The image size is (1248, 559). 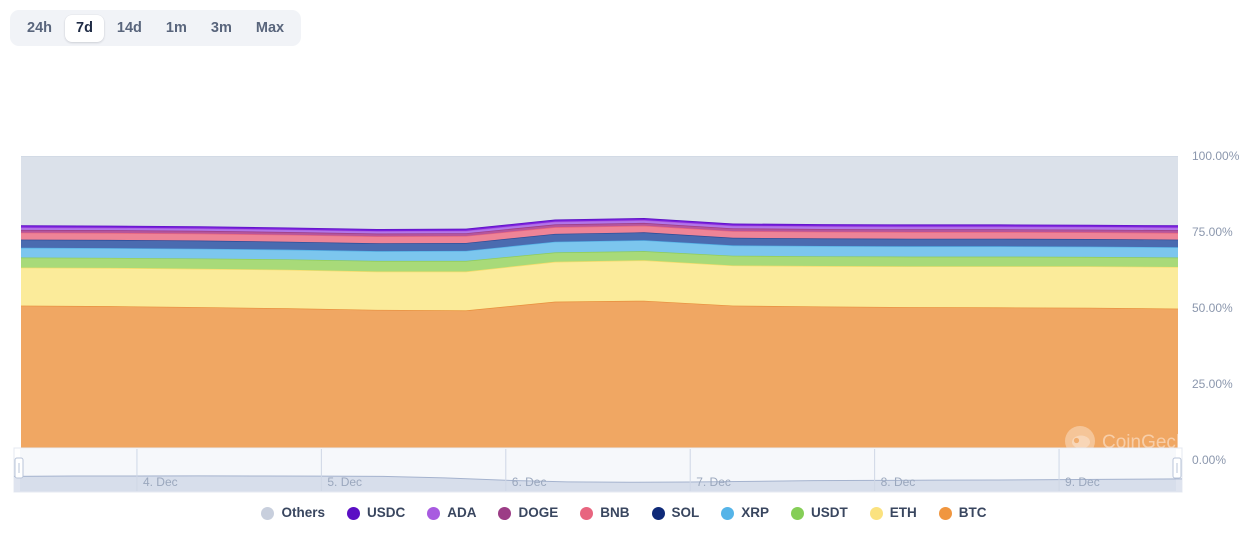 I want to click on navigator: 4. Dec 5. Dec 6. Dec 7. Dec 8. Dec 9. Dec, so click(x=598, y=470).